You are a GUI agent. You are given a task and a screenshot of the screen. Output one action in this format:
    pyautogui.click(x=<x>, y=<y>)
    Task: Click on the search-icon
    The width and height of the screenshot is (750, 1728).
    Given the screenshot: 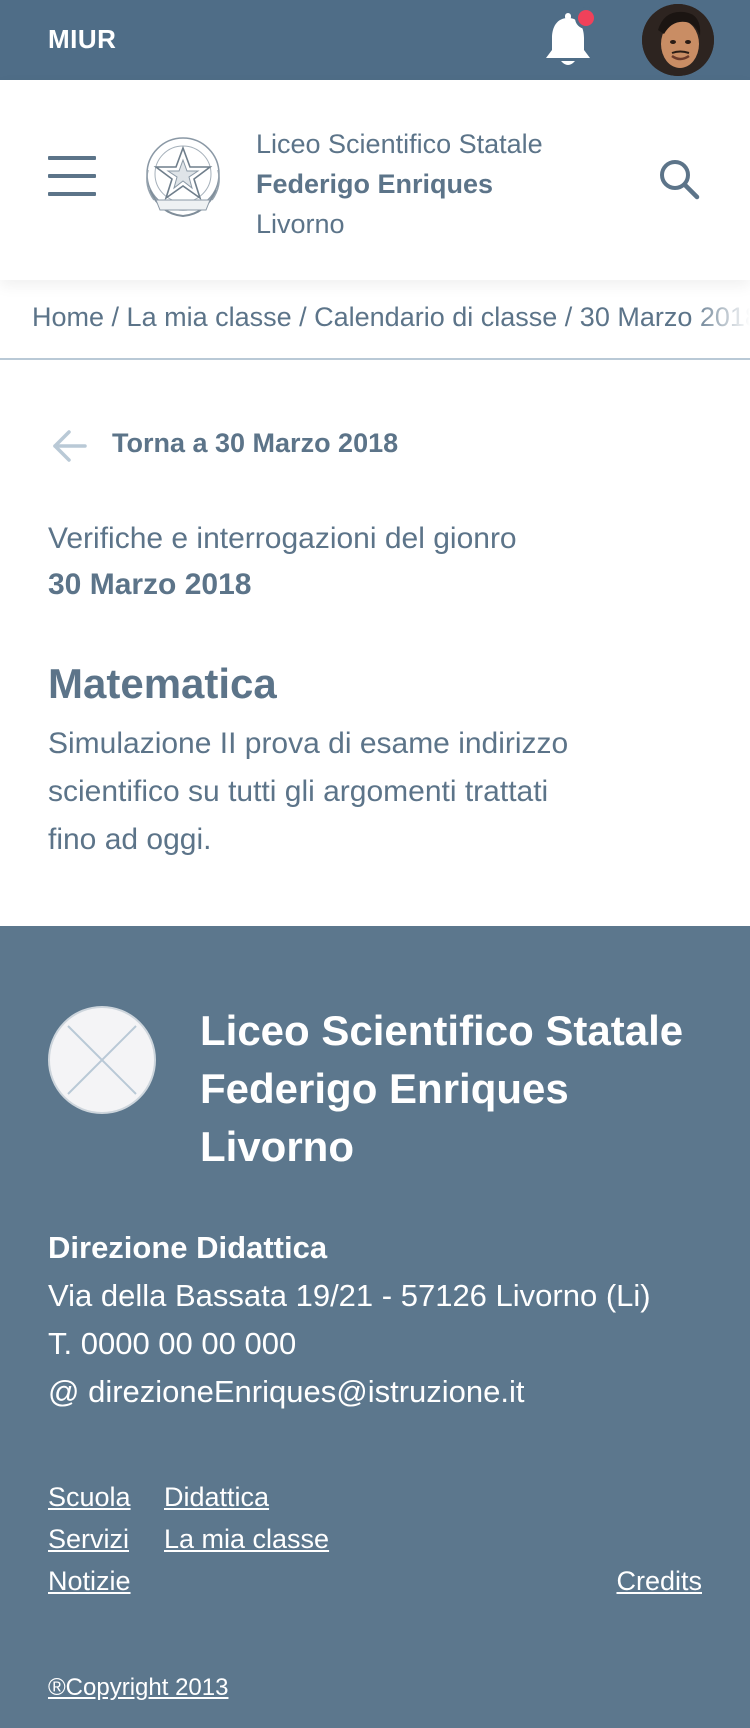 What is the action you would take?
    pyautogui.click(x=679, y=179)
    